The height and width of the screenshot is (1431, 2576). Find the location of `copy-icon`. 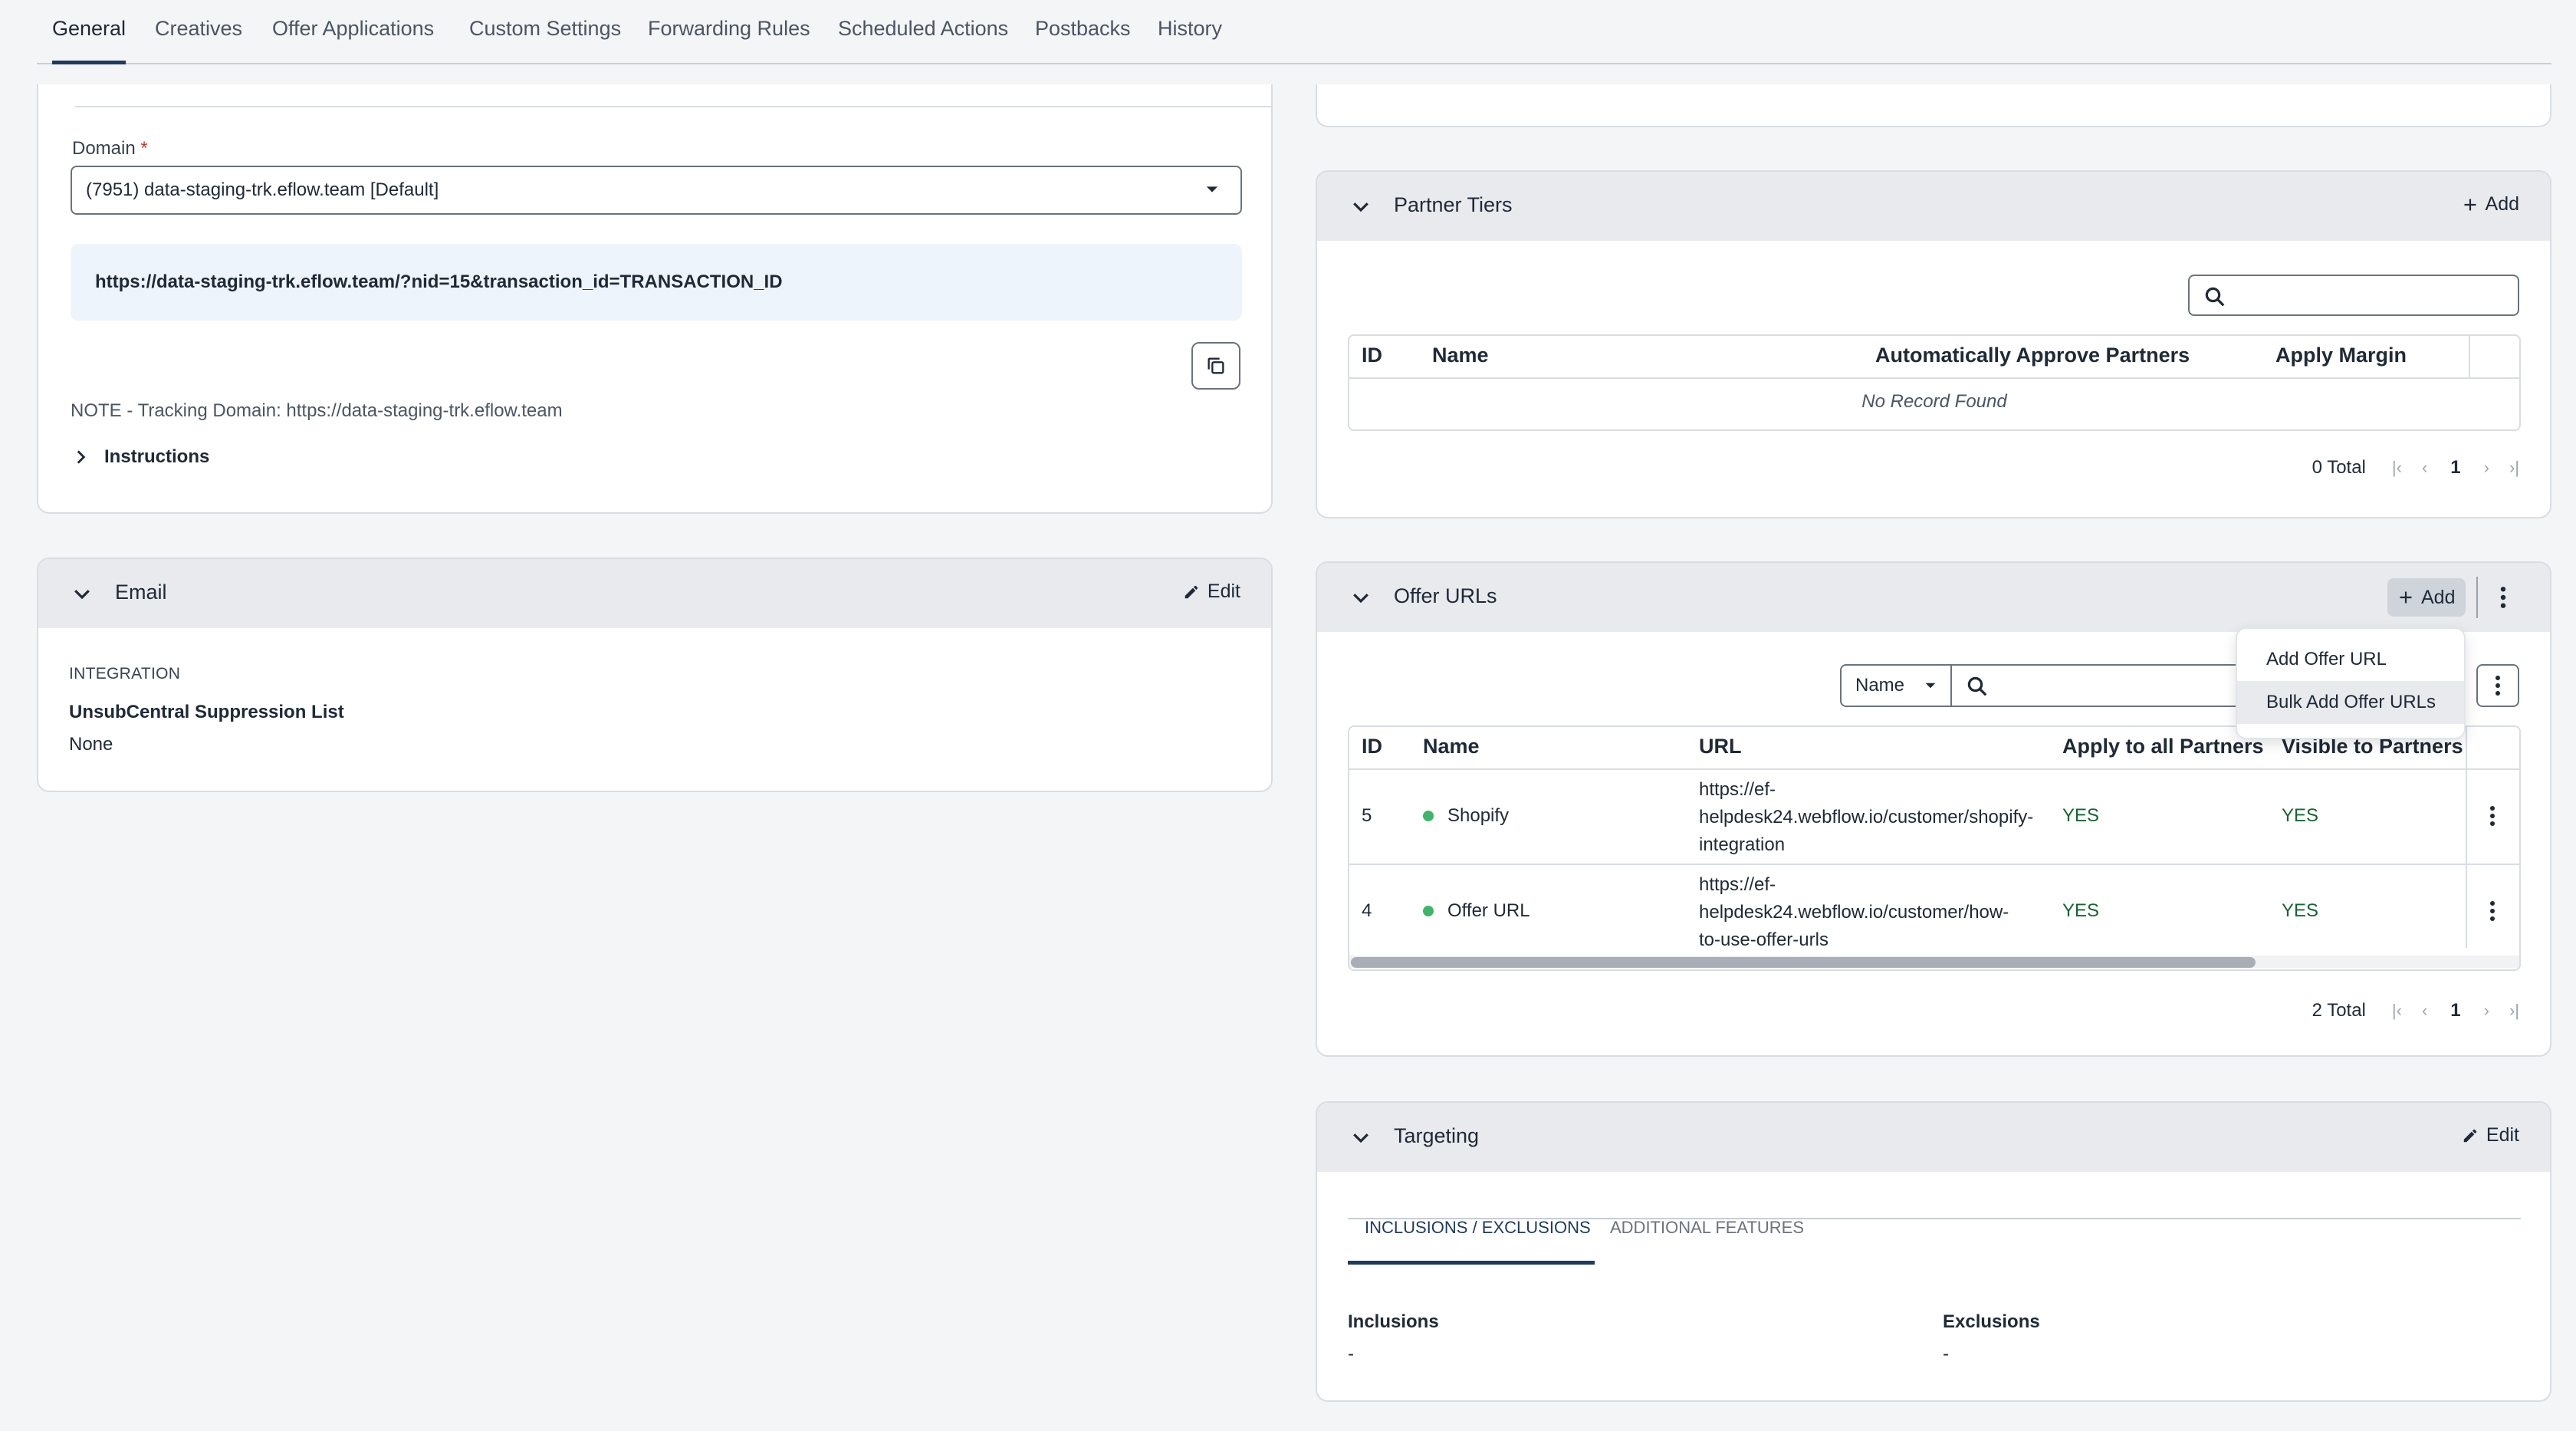

copy-icon is located at coordinates (1216, 366).